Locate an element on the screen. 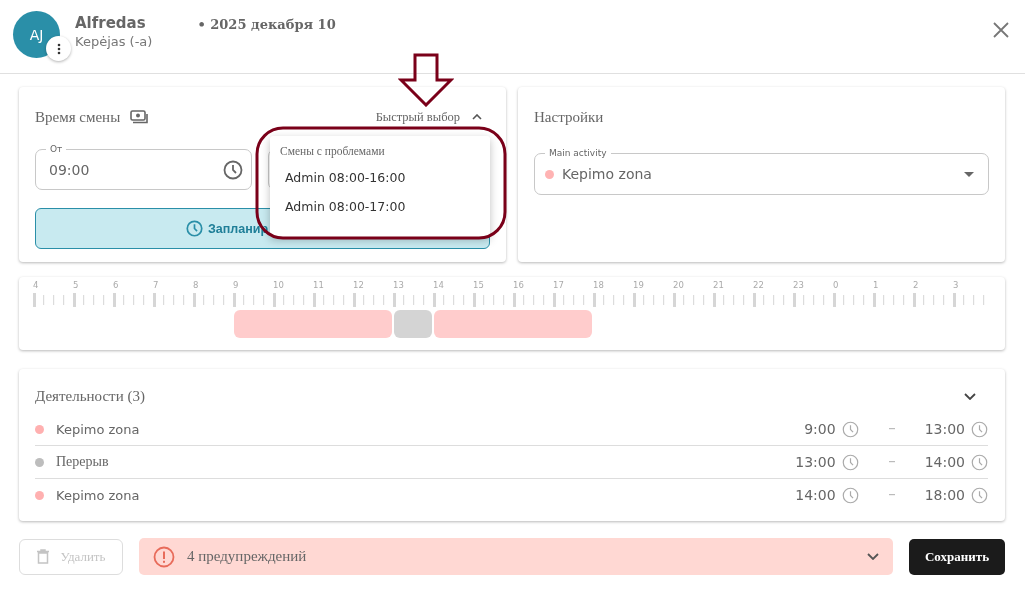  activity-name: Перерыв is located at coordinates (83, 462).